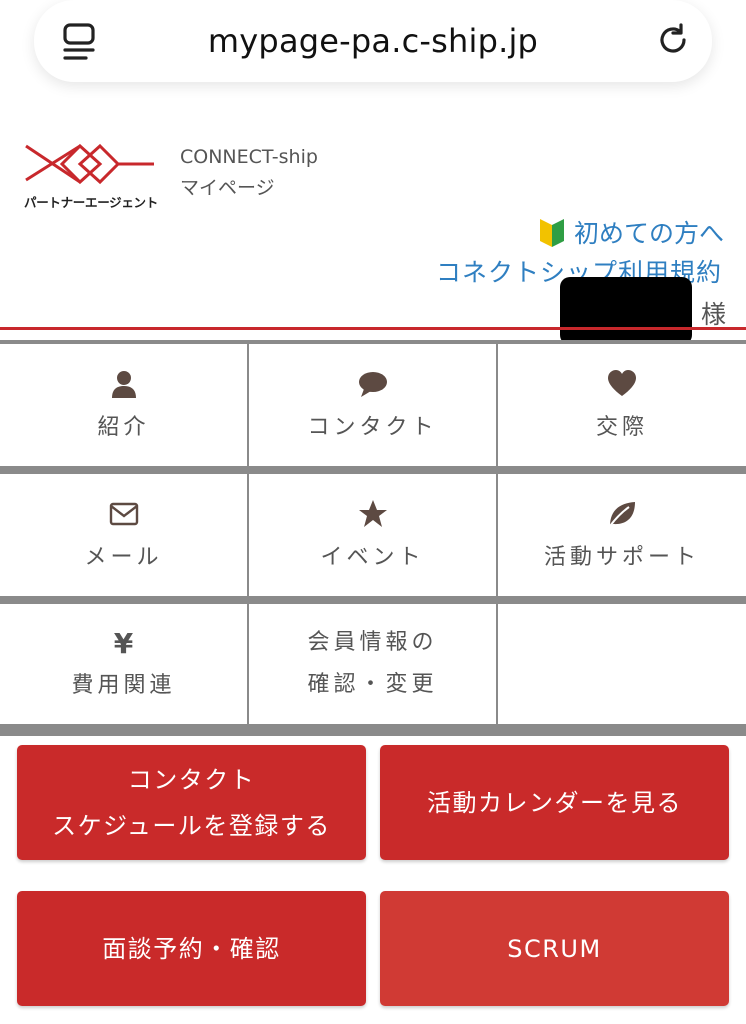 This screenshot has height=1024, width=746. What do you see at coordinates (372, 664) in the screenshot?
I see `menu-member-info: 会員情報の 確認・変更` at bounding box center [372, 664].